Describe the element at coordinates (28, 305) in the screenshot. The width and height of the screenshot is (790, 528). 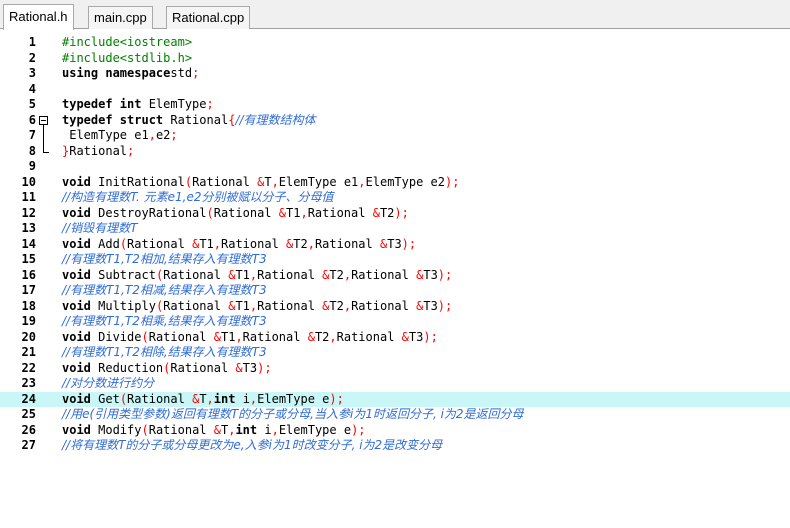
I see `line-number: 18` at that location.